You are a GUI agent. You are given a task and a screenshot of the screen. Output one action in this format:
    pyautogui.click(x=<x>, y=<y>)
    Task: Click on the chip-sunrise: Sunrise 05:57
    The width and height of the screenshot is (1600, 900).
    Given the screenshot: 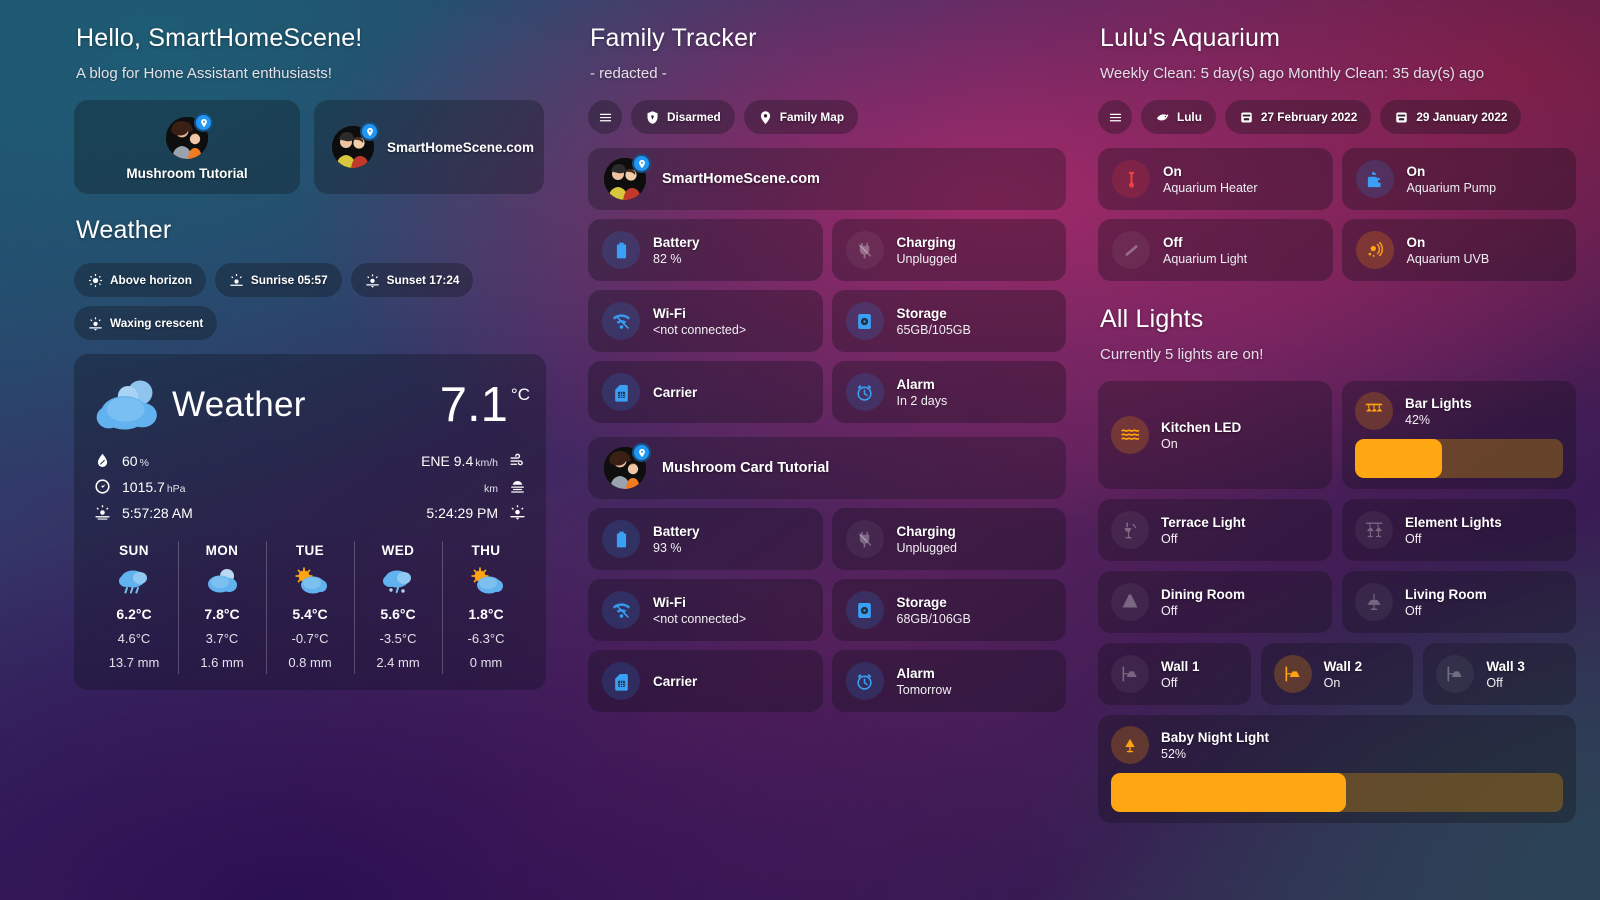 What is the action you would take?
    pyautogui.click(x=278, y=280)
    